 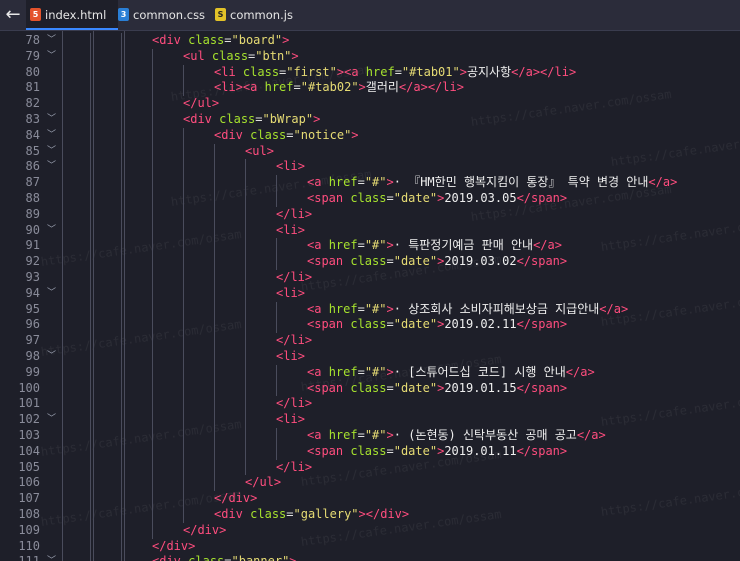 I want to click on code-line: 89 </li>, so click(x=370, y=215).